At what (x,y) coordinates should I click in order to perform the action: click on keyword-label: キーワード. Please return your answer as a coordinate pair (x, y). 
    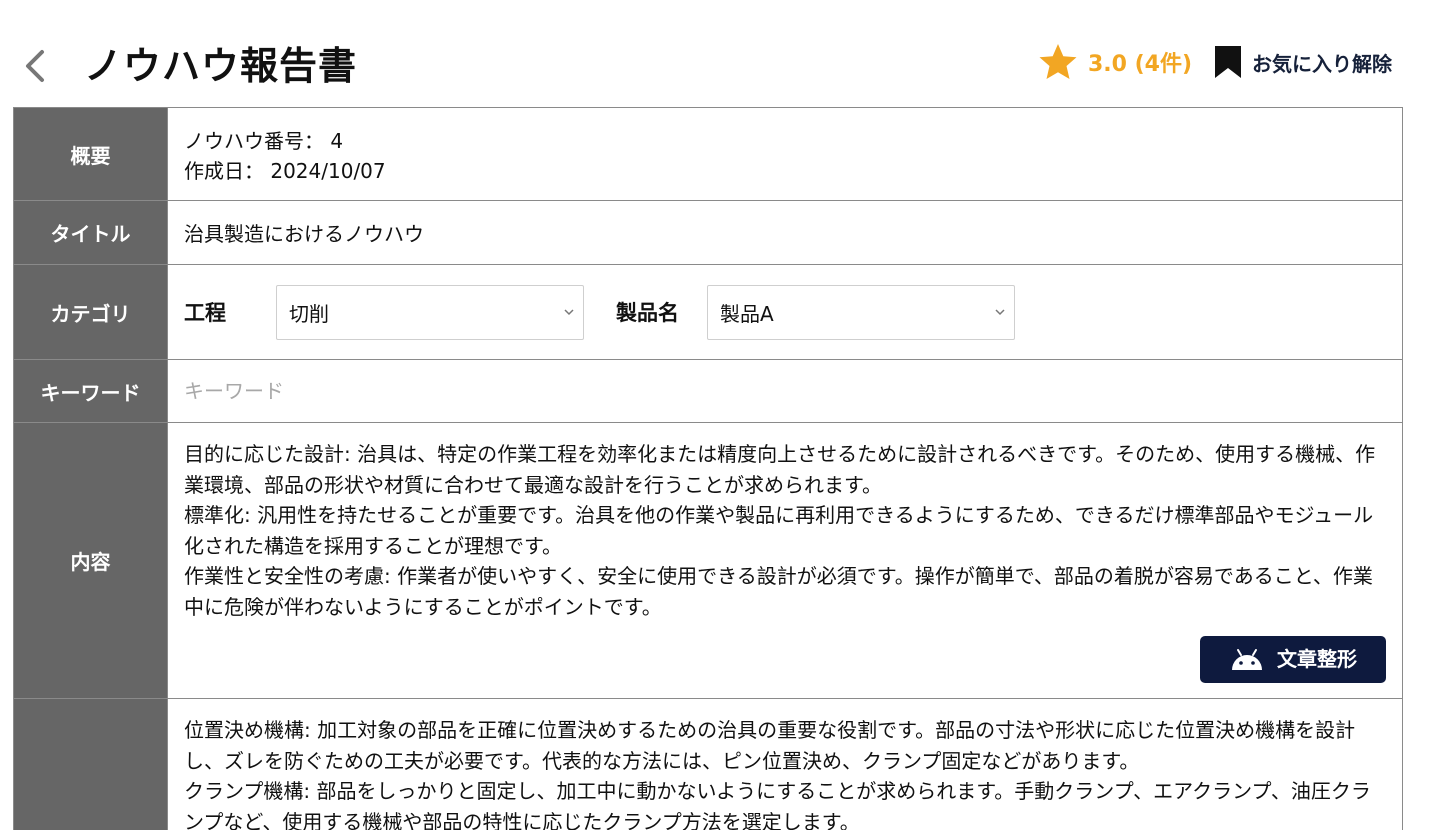
    Looking at the image, I should click on (91, 391).